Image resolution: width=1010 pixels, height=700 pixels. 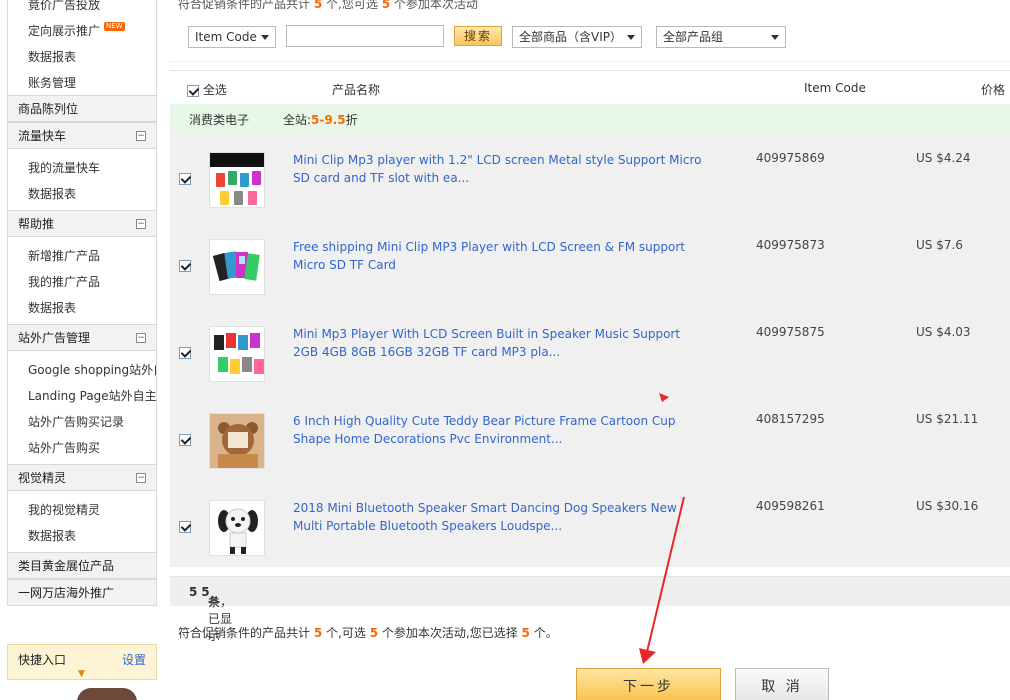 I want to click on note-text: 个,可选, so click(x=346, y=633).